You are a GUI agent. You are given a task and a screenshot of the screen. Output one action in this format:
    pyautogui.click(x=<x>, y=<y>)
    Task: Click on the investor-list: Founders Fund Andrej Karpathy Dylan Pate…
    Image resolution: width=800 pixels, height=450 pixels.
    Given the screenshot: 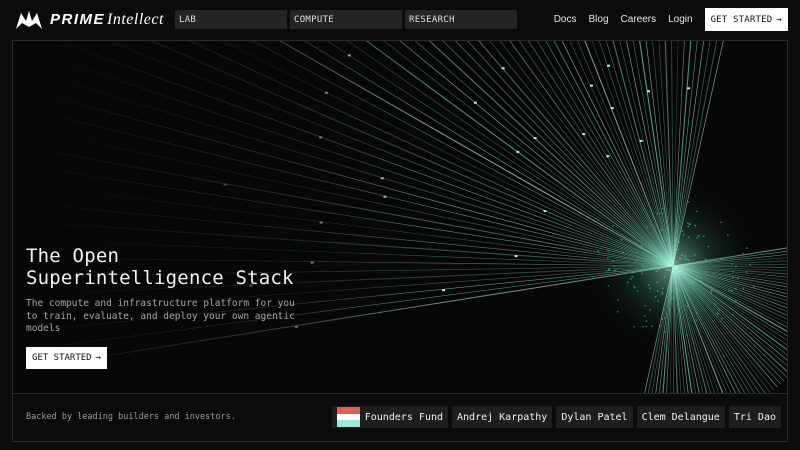 What is the action you would take?
    pyautogui.click(x=556, y=417)
    